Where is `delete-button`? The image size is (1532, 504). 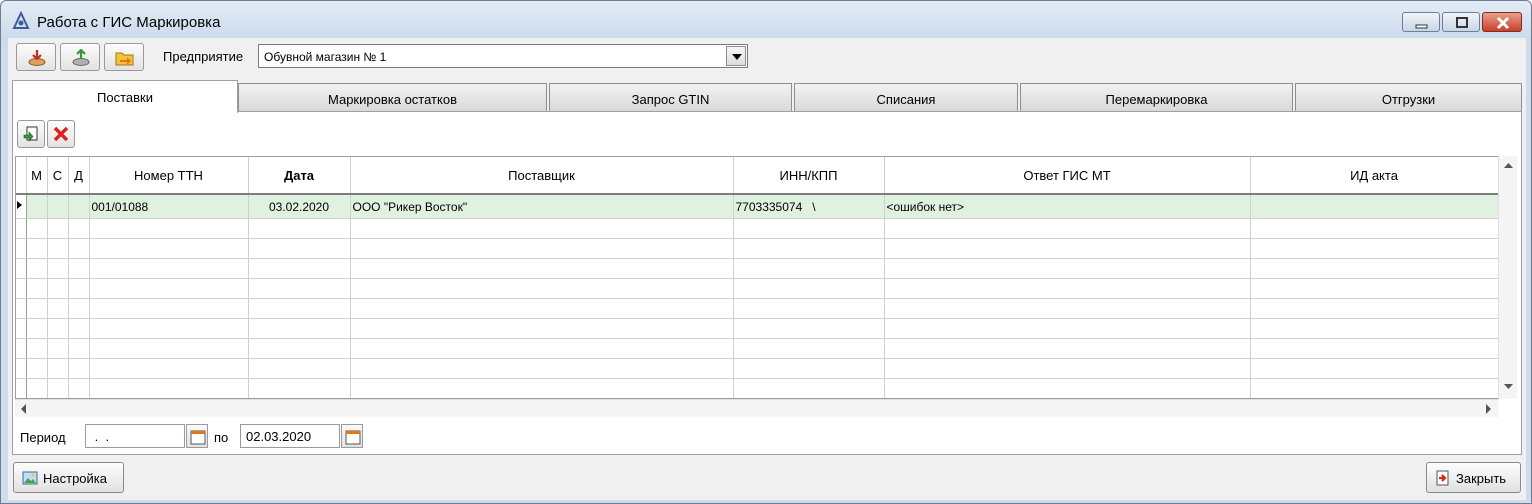
delete-button is located at coordinates (61, 134).